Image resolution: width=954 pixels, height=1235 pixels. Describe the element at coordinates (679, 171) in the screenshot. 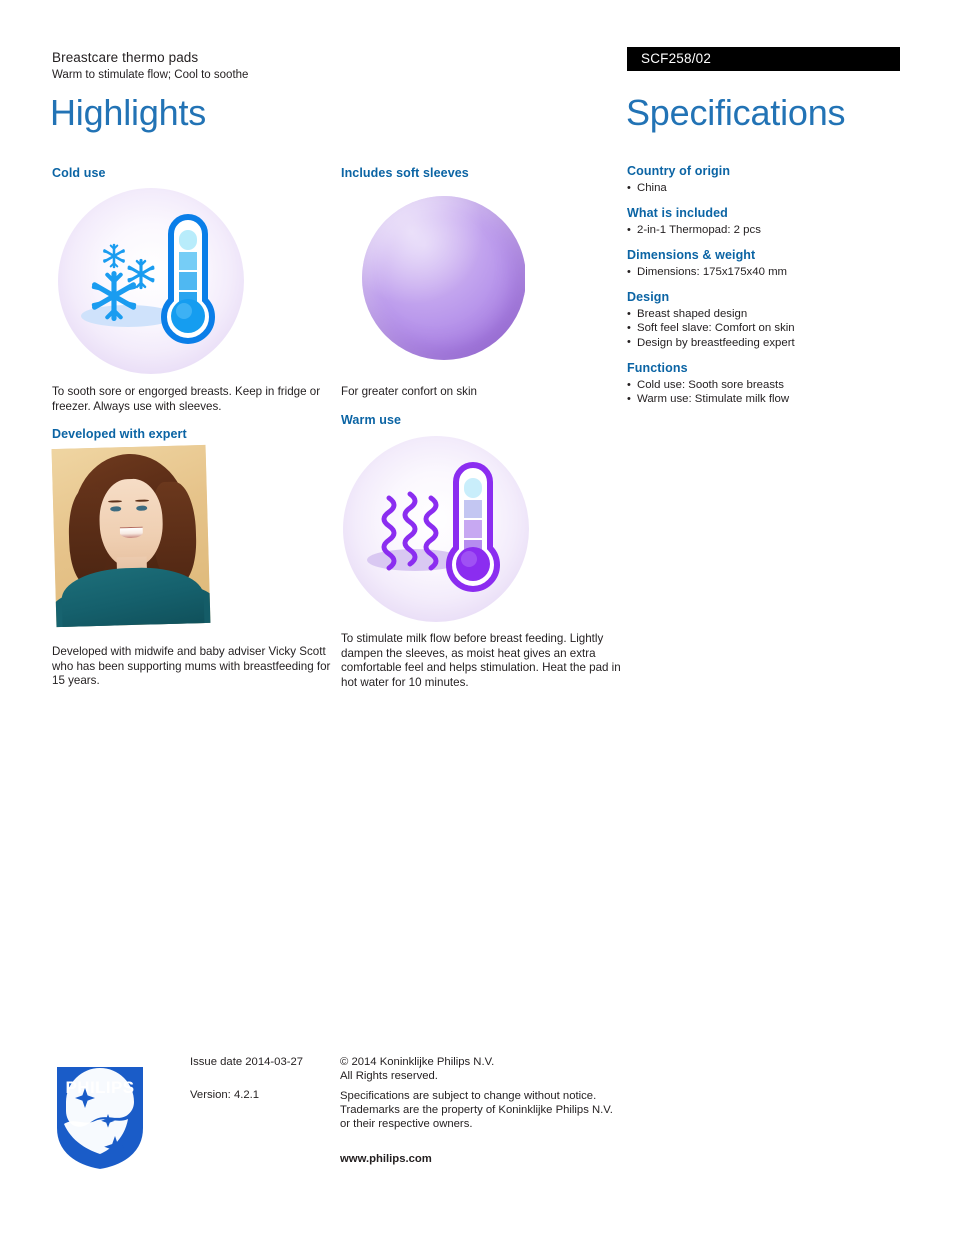

I see `spec-heading: Country of origin` at that location.